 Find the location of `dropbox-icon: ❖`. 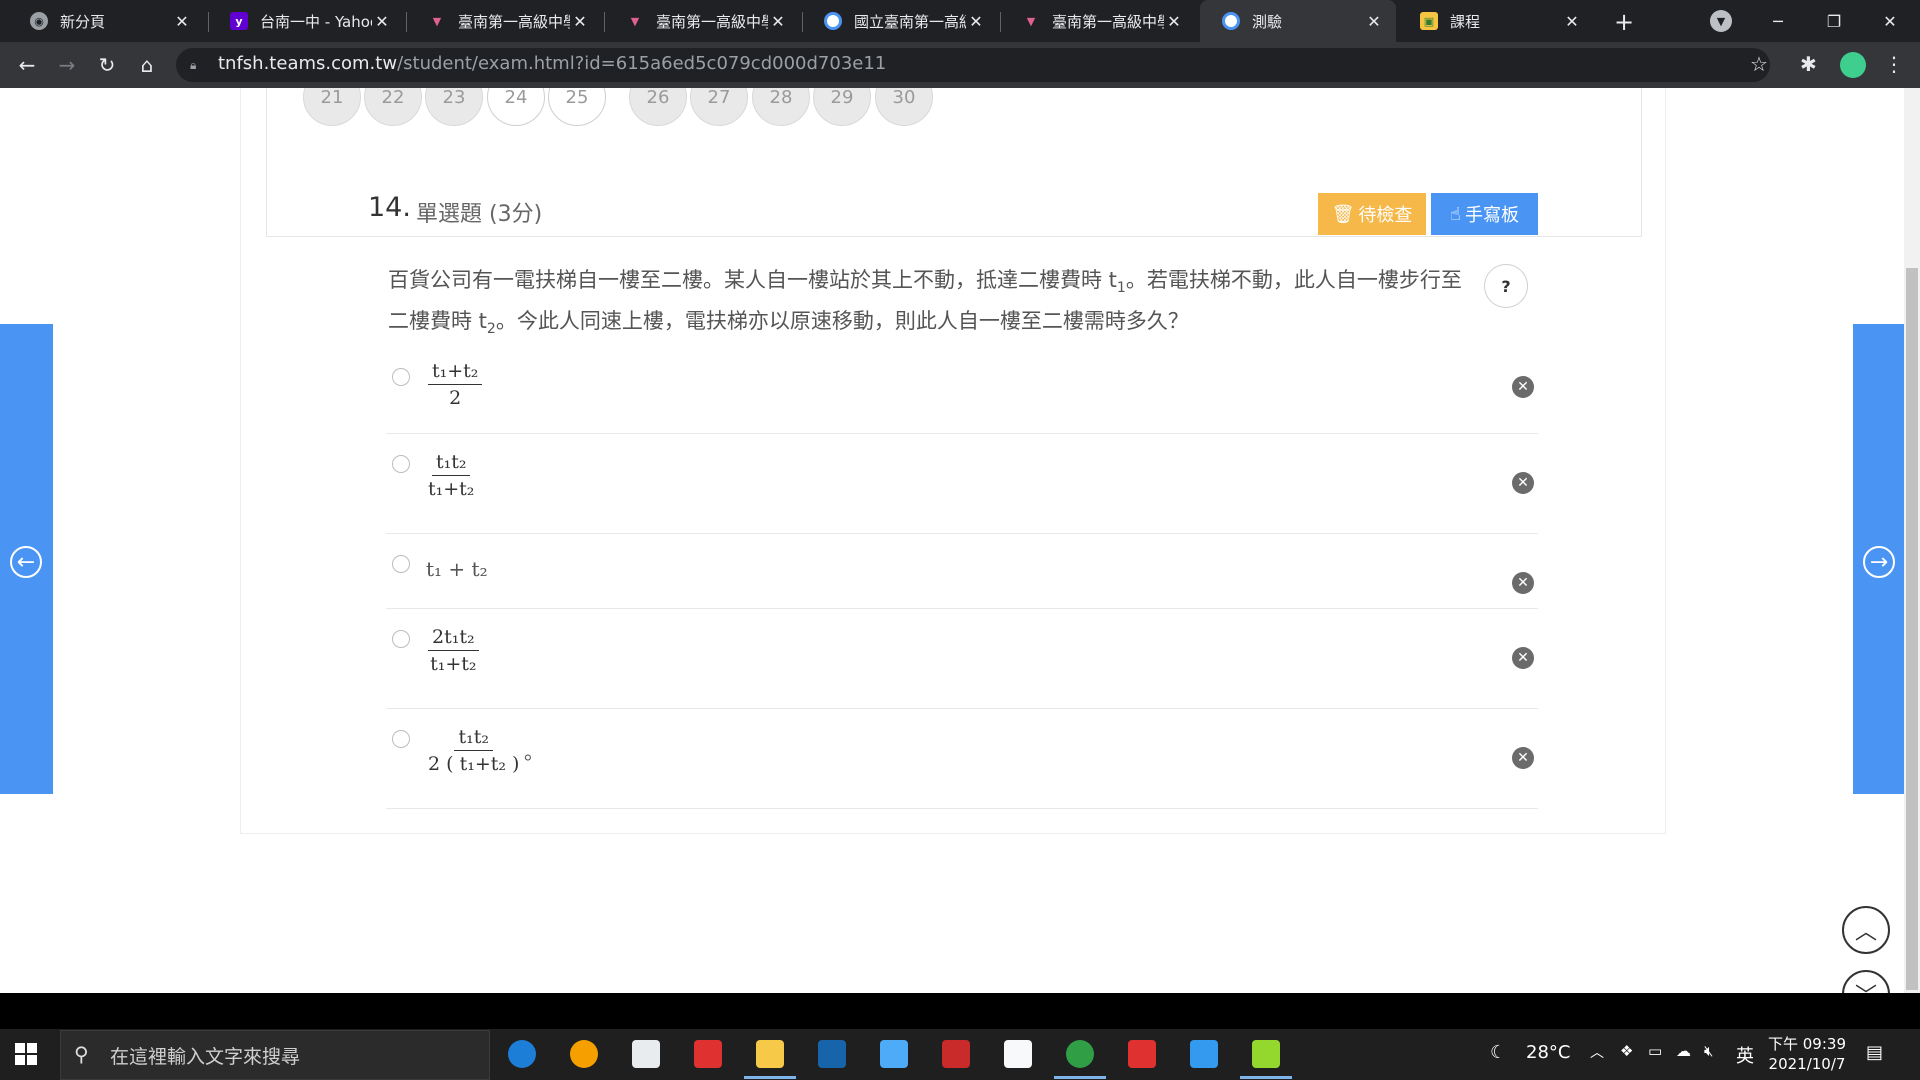

dropbox-icon: ❖ is located at coordinates (1626, 1051).